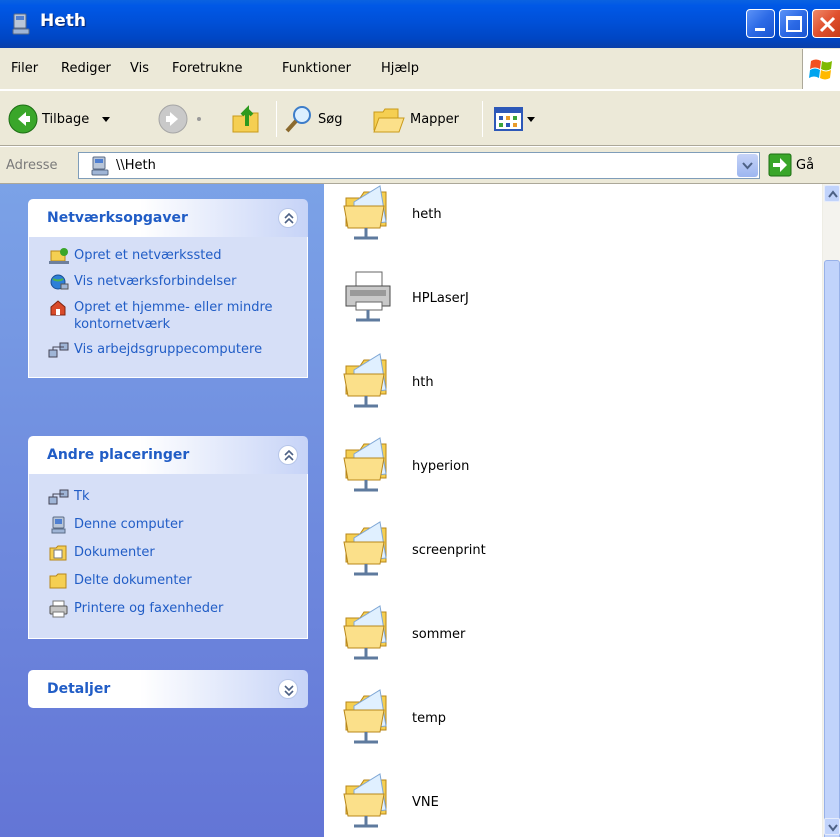 The height and width of the screenshot is (837, 840). I want to click on maximize-button, so click(793, 23).